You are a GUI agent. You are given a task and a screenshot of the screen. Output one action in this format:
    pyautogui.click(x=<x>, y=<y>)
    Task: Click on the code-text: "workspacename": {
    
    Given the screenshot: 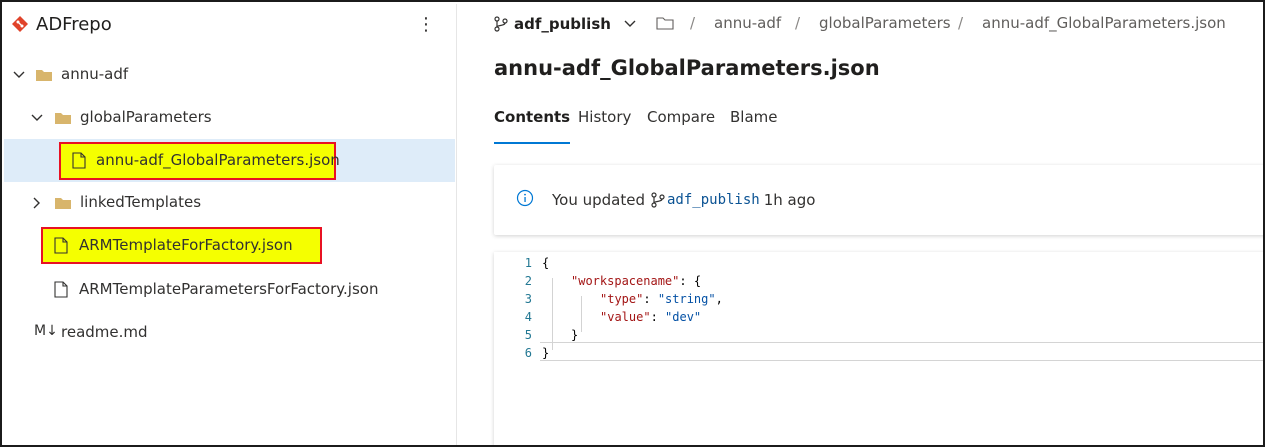 What is the action you would take?
    pyautogui.click(x=636, y=281)
    